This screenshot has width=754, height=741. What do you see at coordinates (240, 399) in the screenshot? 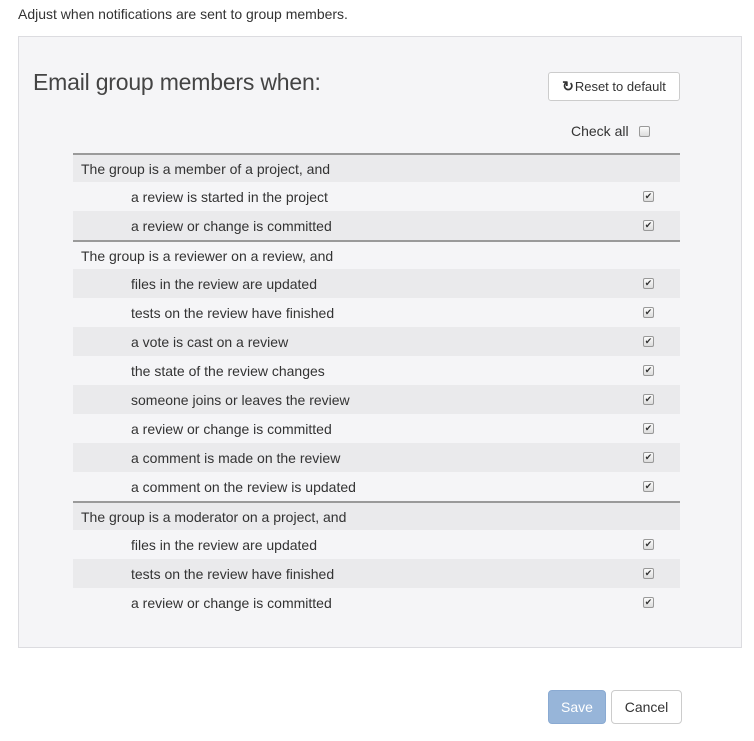
I see `rule-label: someone joins or leaves the review` at bounding box center [240, 399].